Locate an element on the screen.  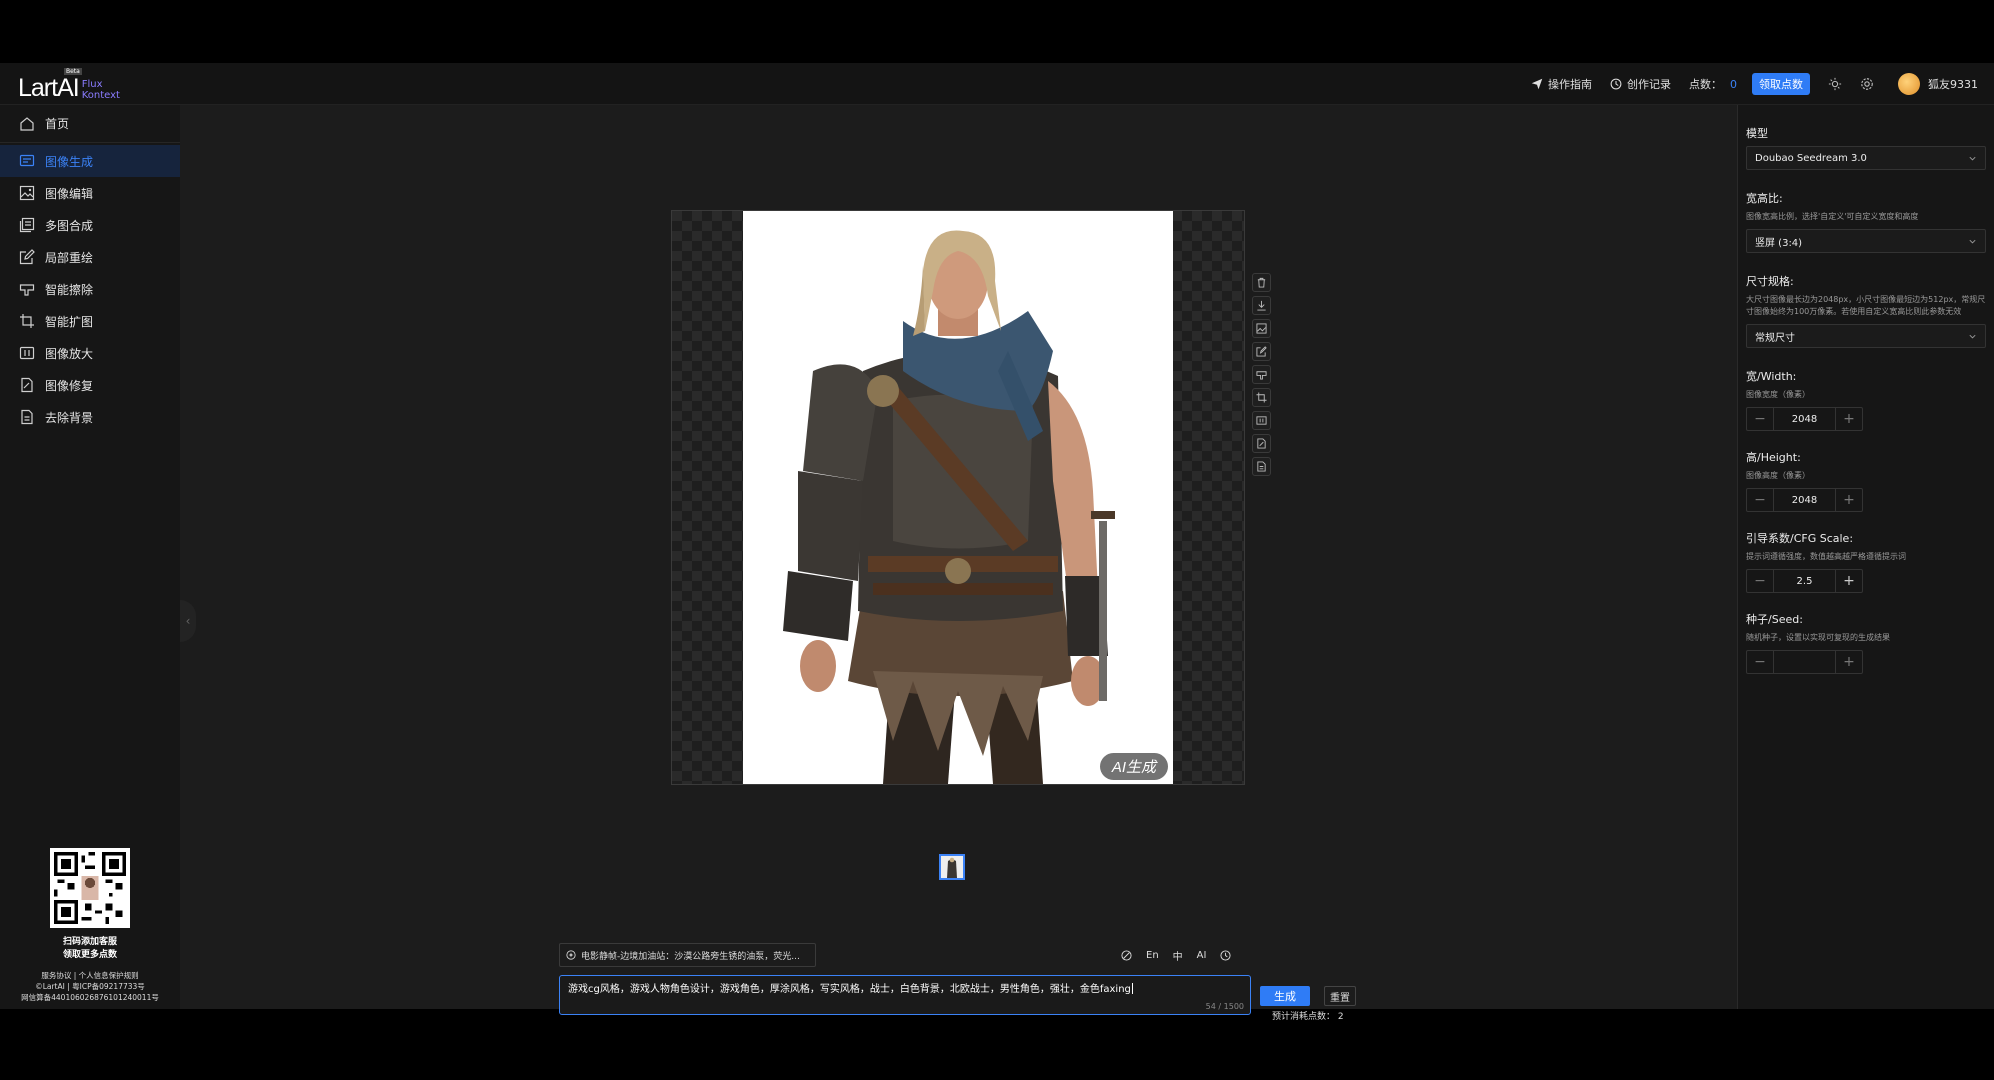
cfg-increment-button: + is located at coordinates (1849, 581).